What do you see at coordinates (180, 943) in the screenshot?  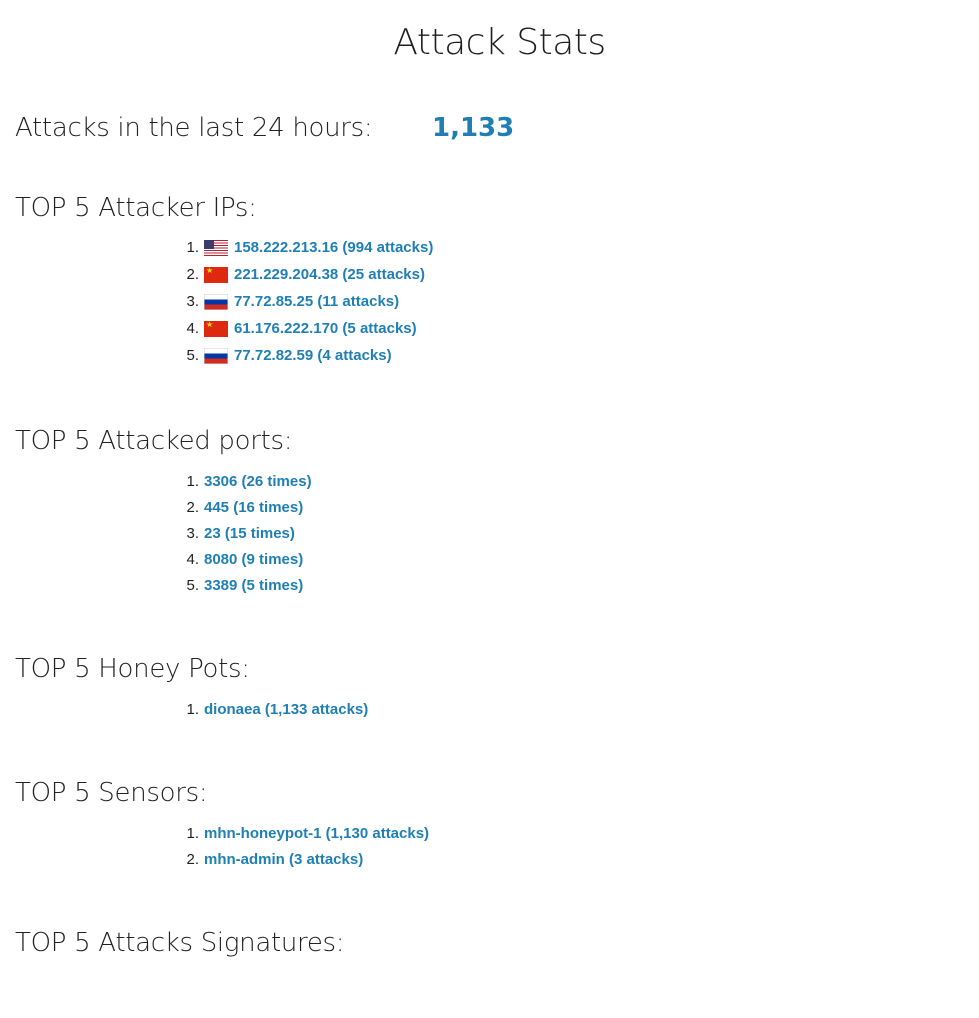 I see `attack-signatures-heading: TOP 5 Attacks Signatures:` at bounding box center [180, 943].